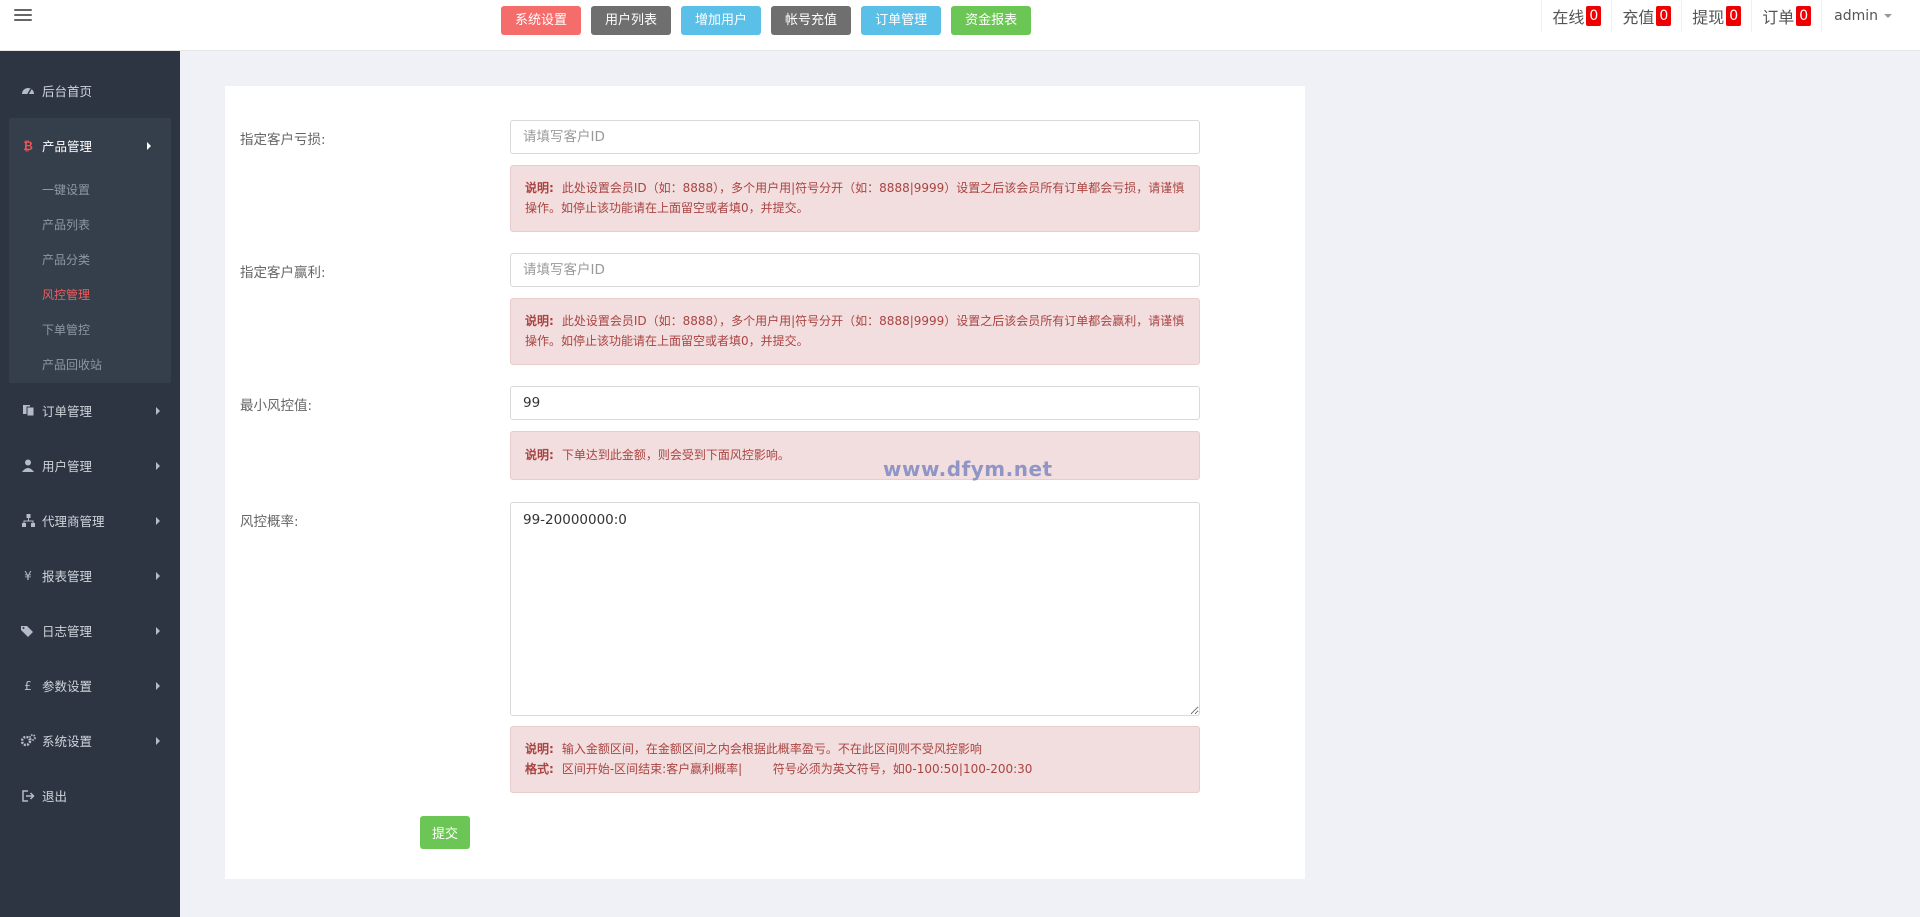 Image resolution: width=1920 pixels, height=917 pixels. What do you see at coordinates (90, 190) in the screenshot?
I see `sidebar-subitem-quick-setup: 一键设置` at bounding box center [90, 190].